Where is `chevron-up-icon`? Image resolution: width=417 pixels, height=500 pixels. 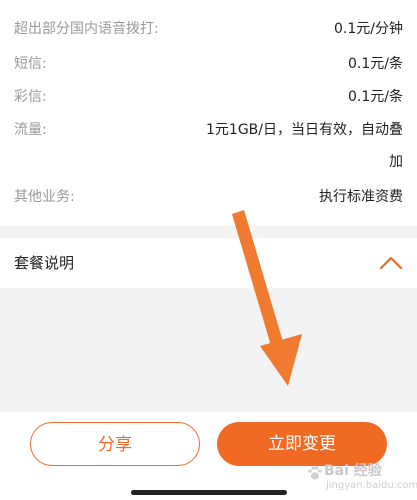
chevron-up-icon is located at coordinates (391, 263).